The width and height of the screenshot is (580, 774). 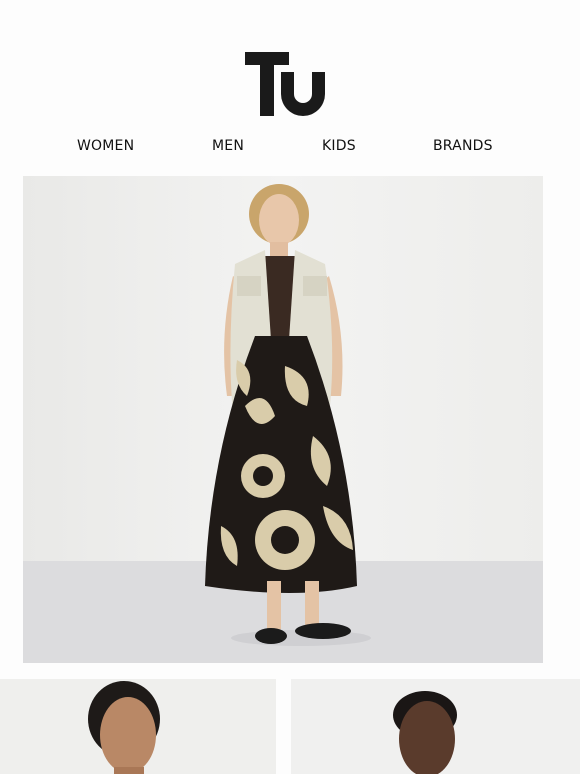 What do you see at coordinates (339, 146) in the screenshot?
I see `nav-kids: KIDS` at bounding box center [339, 146].